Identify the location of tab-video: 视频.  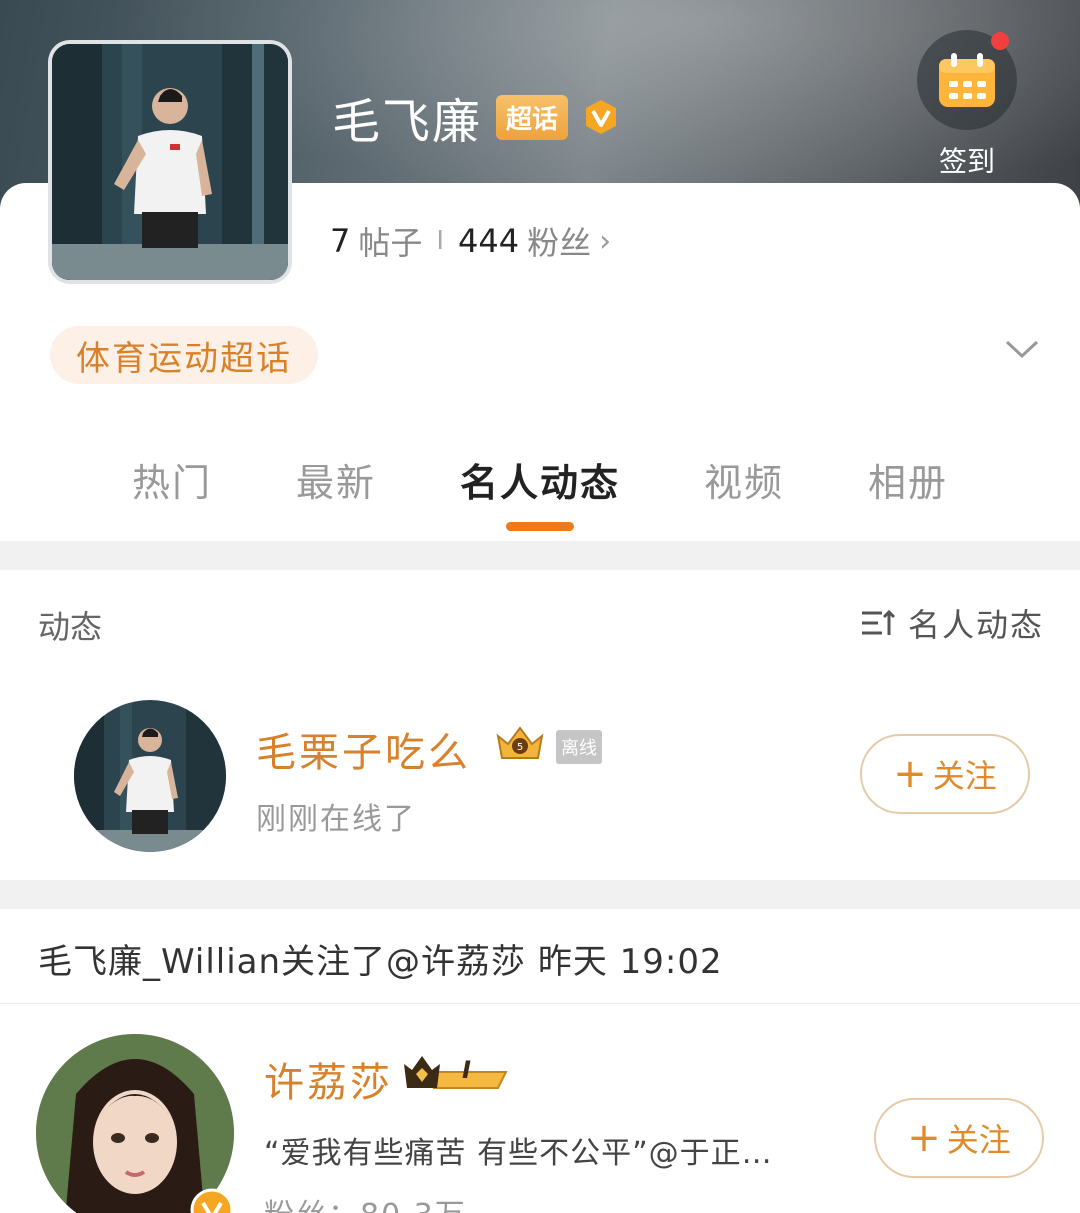
(744, 482).